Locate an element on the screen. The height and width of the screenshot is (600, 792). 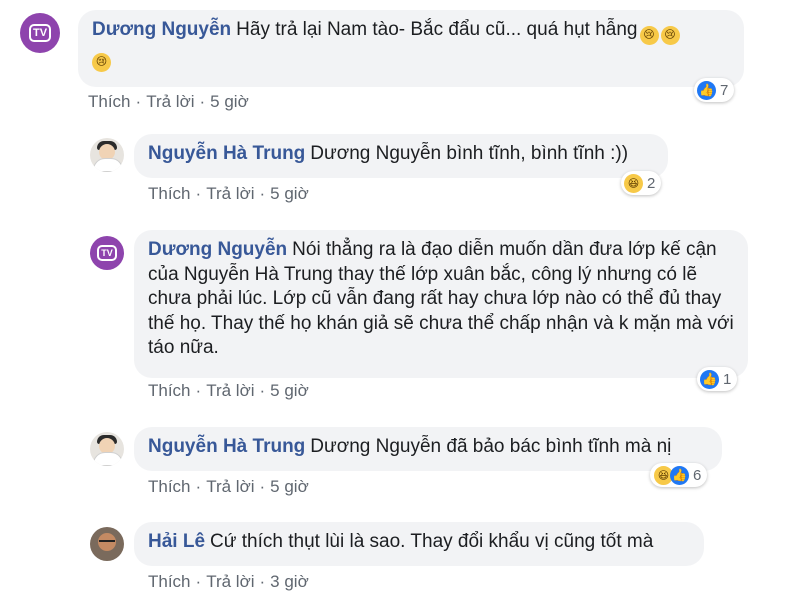
reaction-count: 2 is located at coordinates (651, 183).